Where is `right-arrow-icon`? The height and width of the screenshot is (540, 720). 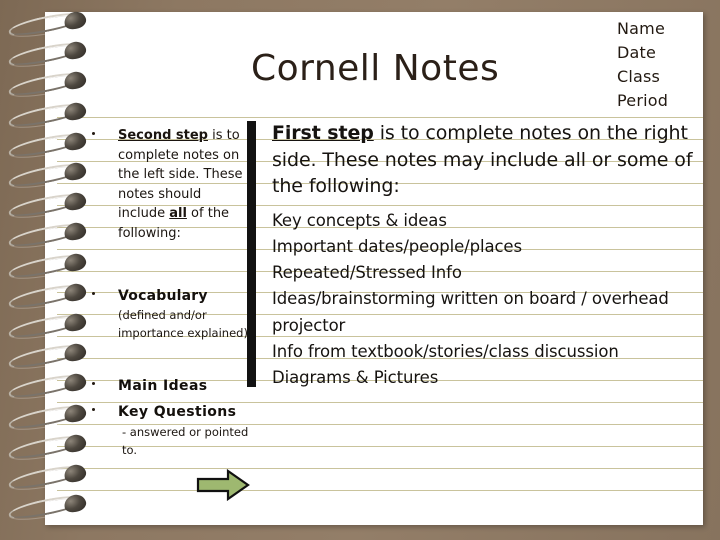 right-arrow-icon is located at coordinates (223, 485).